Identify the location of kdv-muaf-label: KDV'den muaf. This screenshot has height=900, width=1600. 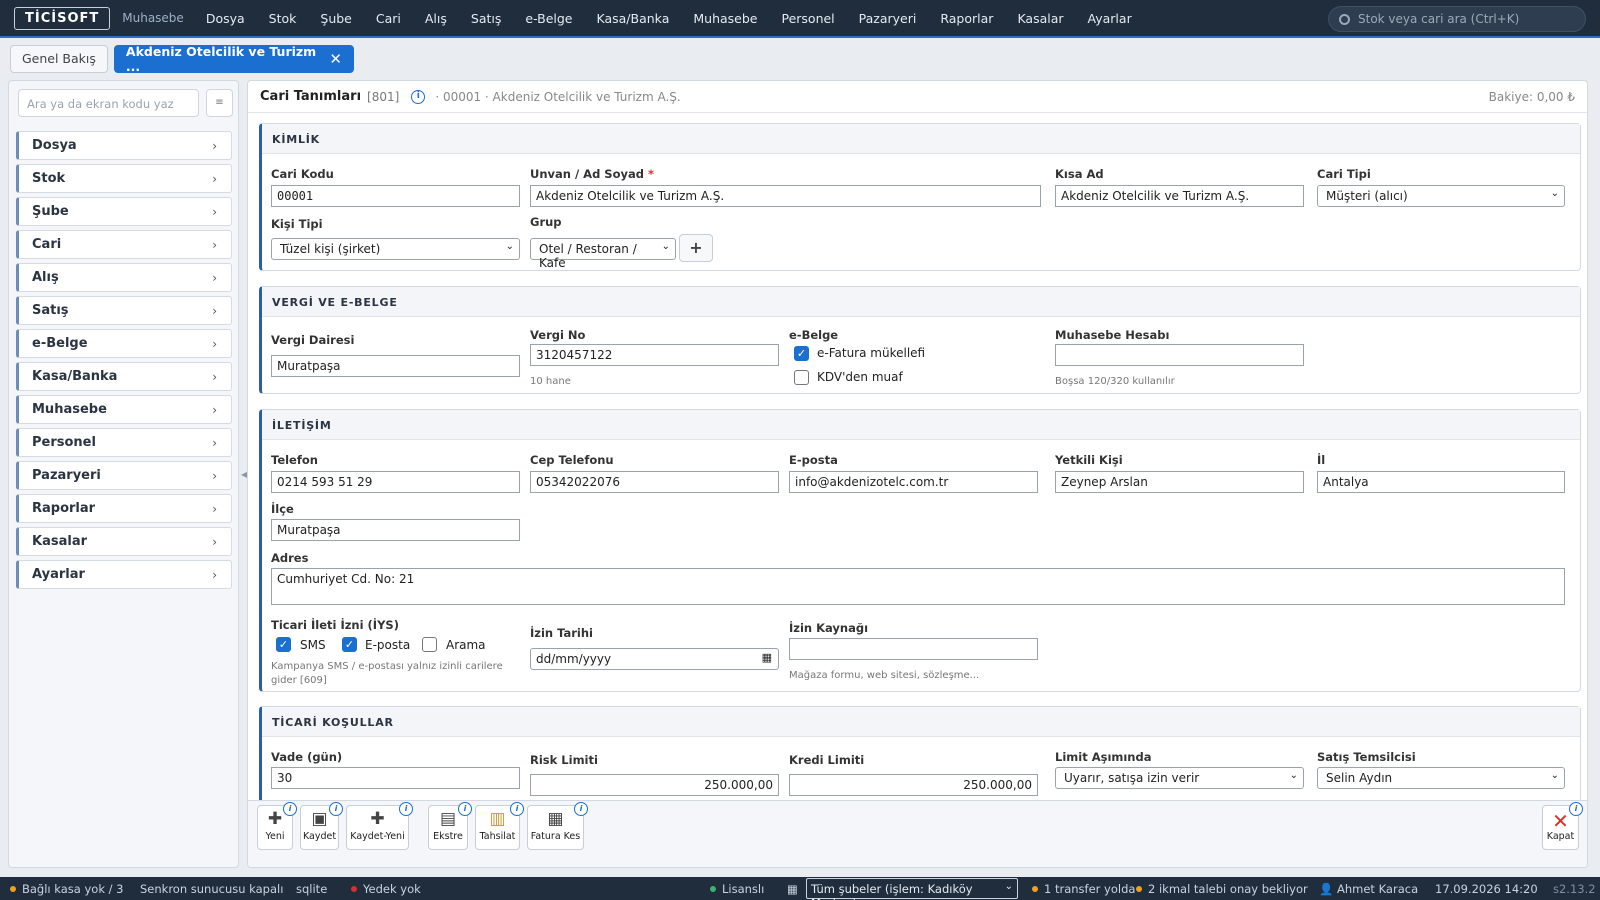
(860, 377).